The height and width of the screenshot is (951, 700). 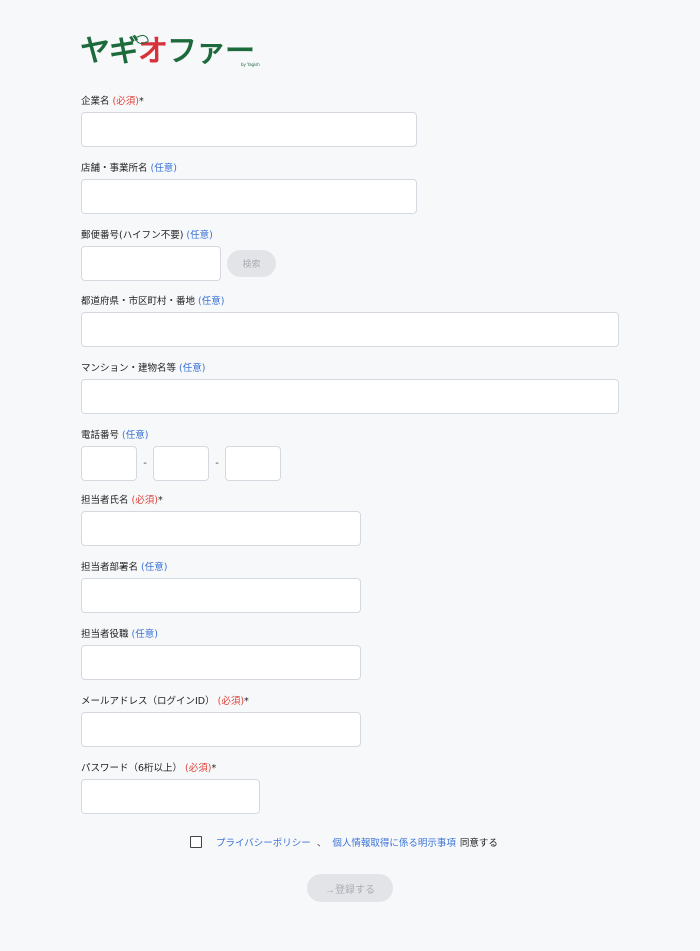 I want to click on submit-button: →登録する, so click(x=350, y=888).